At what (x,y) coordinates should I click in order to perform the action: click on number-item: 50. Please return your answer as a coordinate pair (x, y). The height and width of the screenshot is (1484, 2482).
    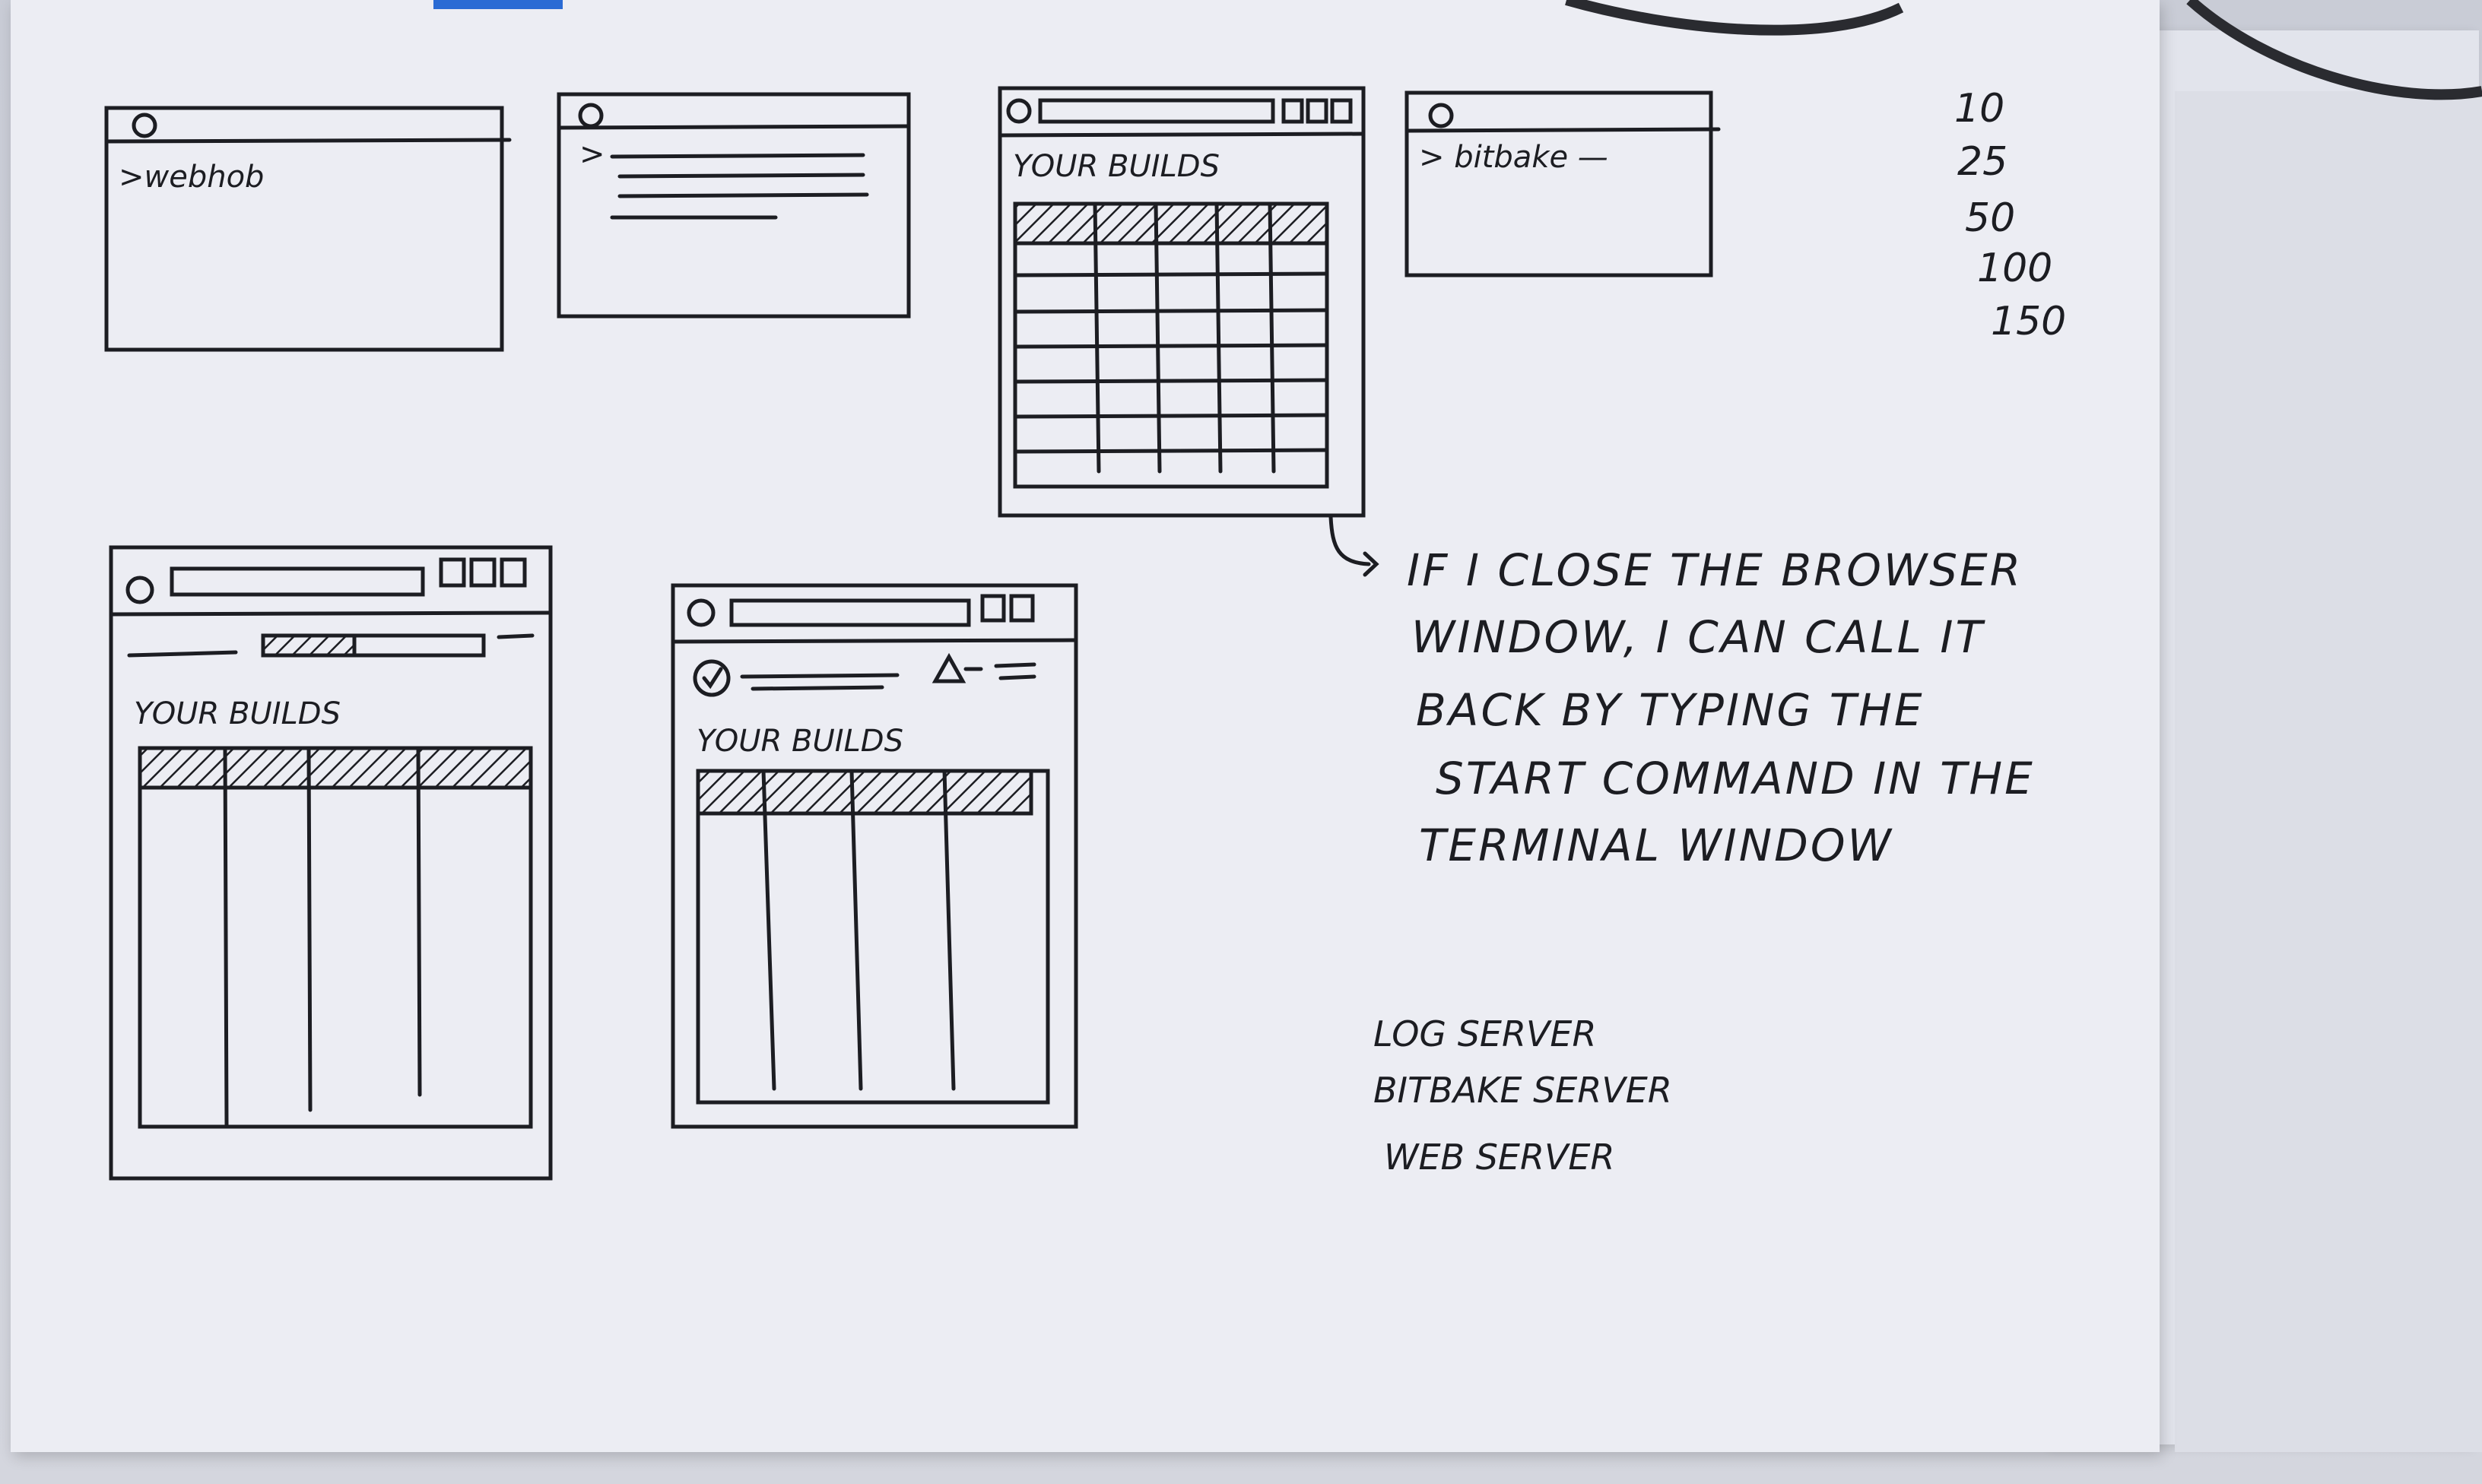
    Looking at the image, I should click on (1990, 218).